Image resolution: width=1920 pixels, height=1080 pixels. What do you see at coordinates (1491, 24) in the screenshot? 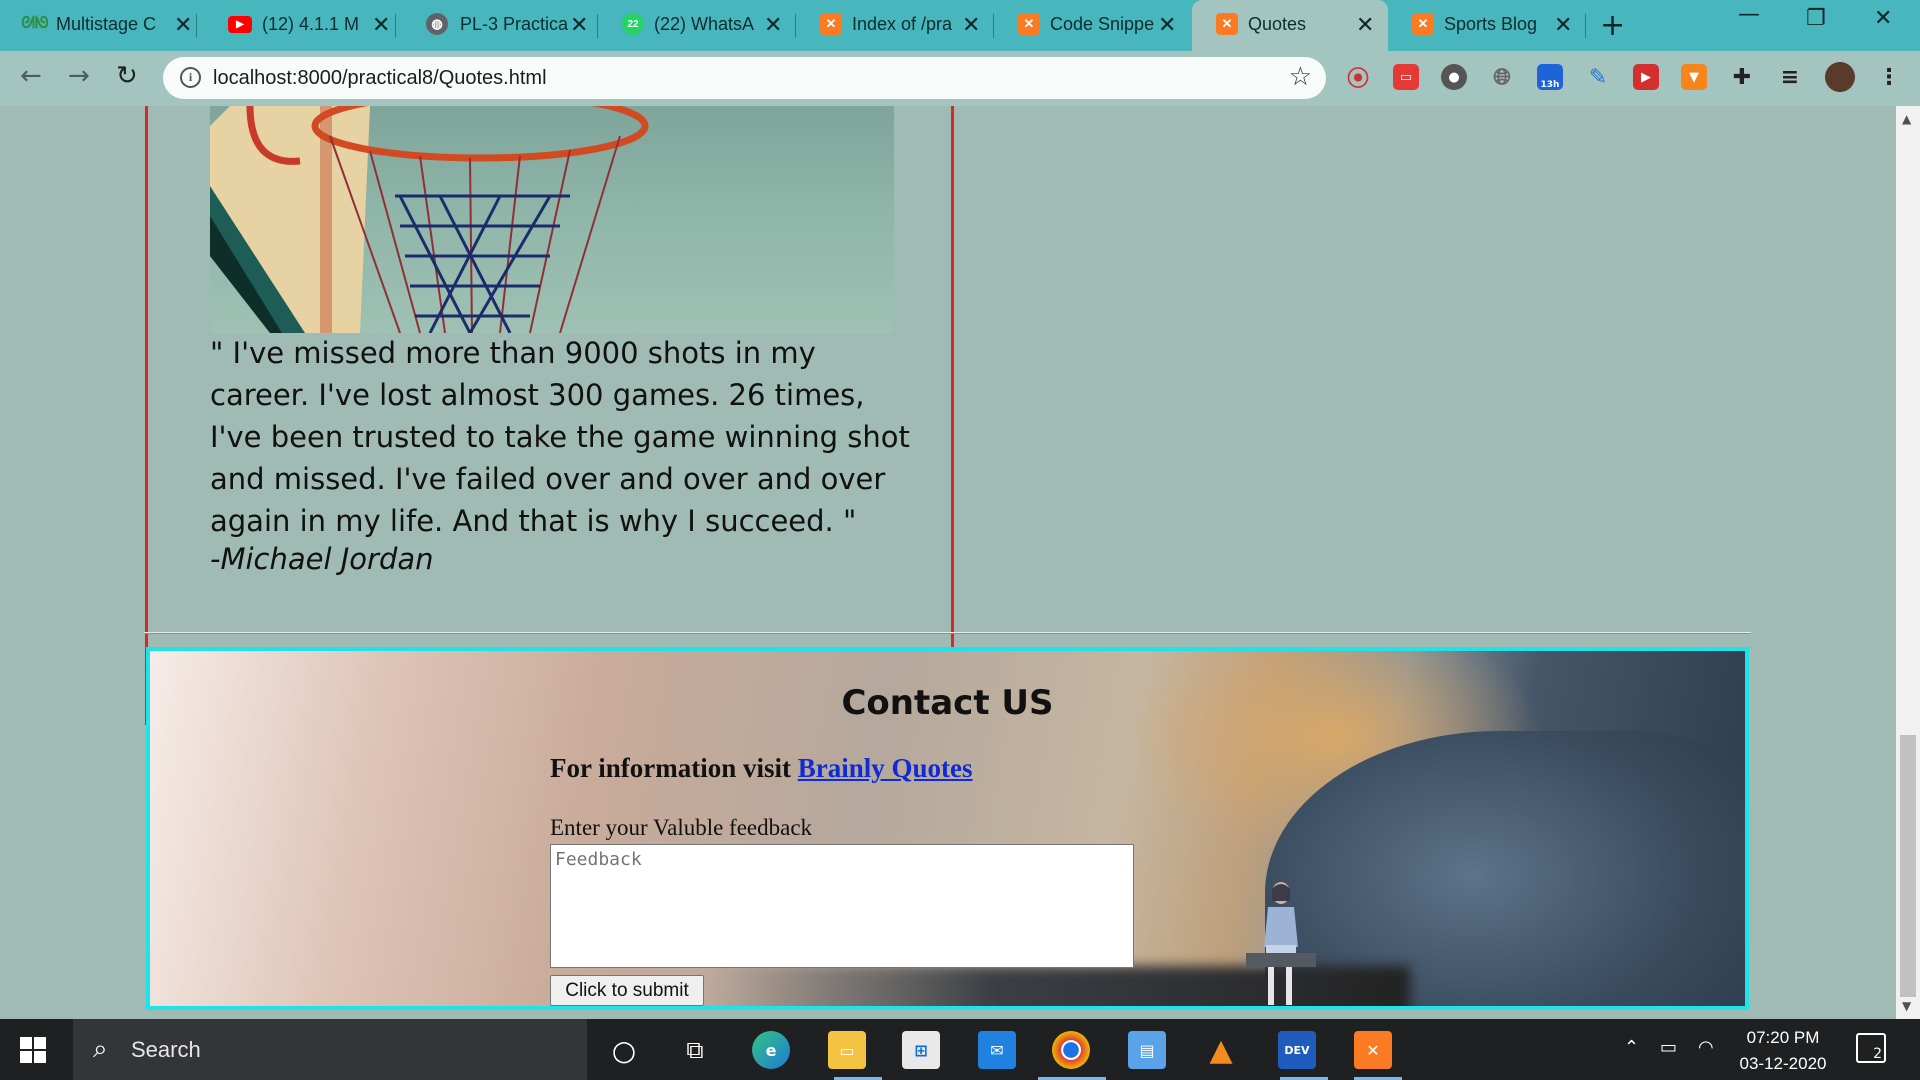
I see `tab-title: Sports Blog` at bounding box center [1491, 24].